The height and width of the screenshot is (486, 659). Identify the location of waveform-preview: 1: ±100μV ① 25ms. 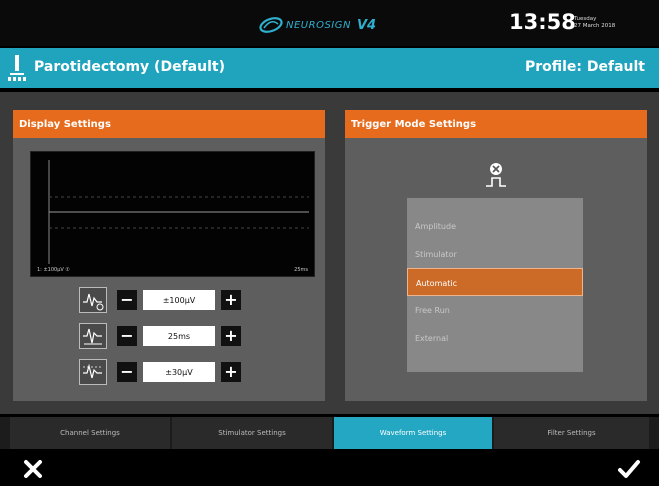
(172, 214).